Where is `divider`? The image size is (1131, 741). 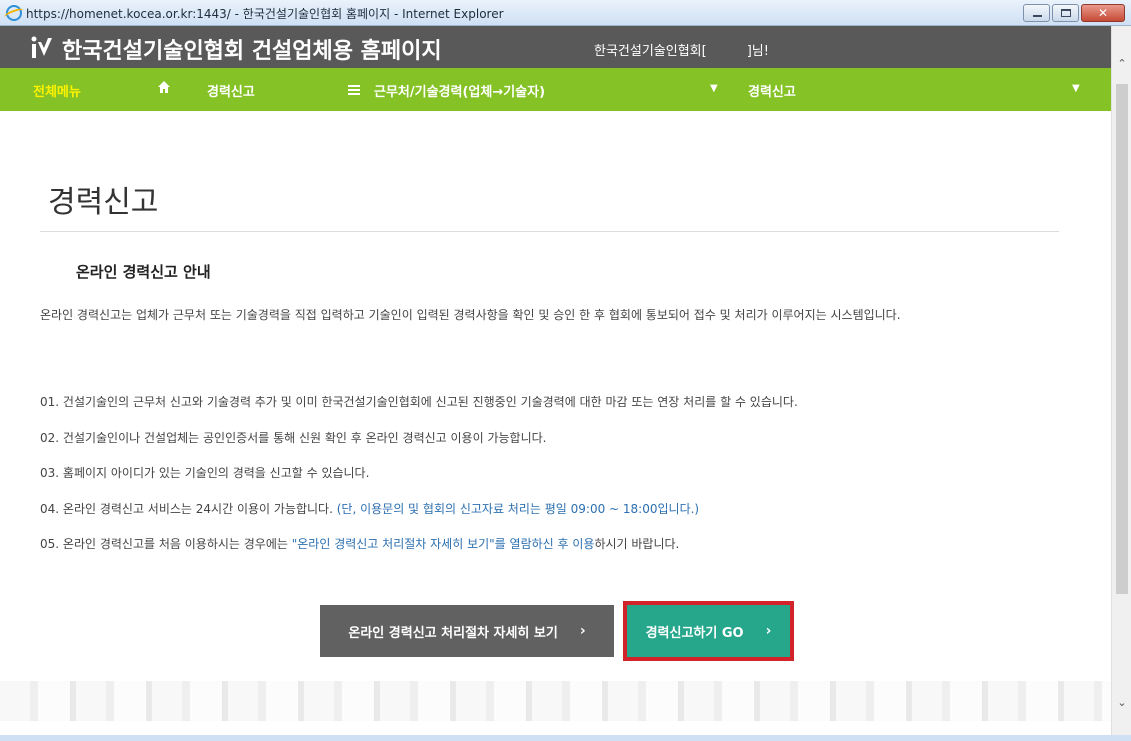 divider is located at coordinates (549, 231).